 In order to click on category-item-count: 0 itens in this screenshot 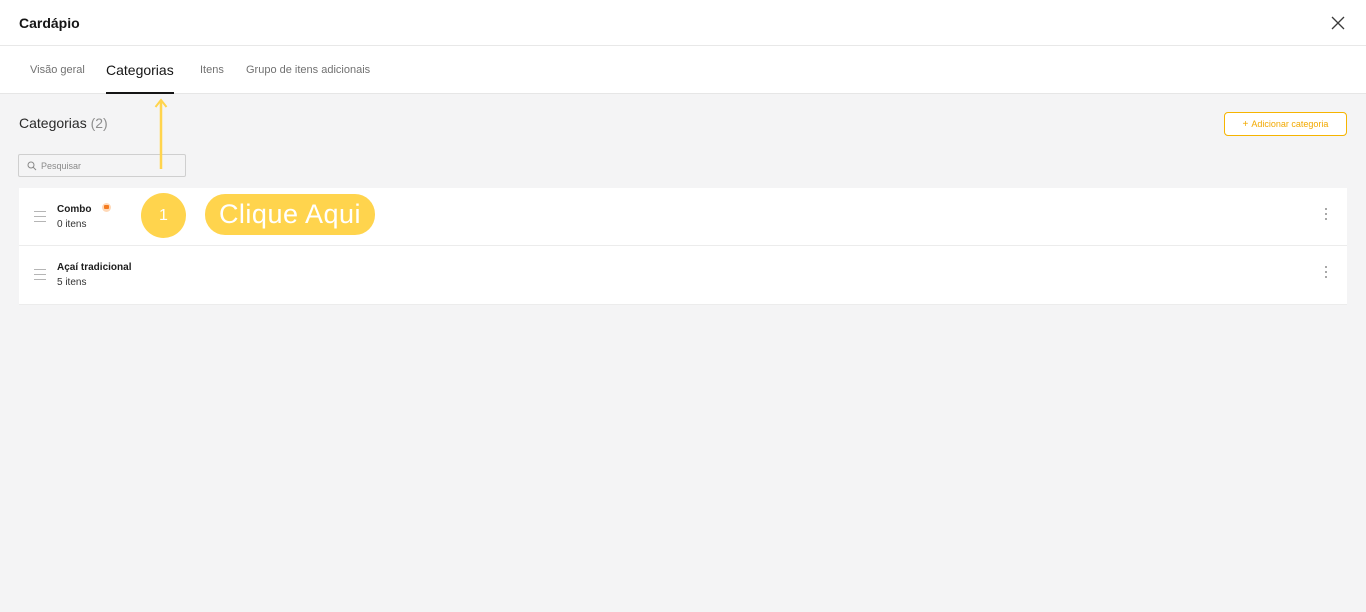, I will do `click(72, 224)`.